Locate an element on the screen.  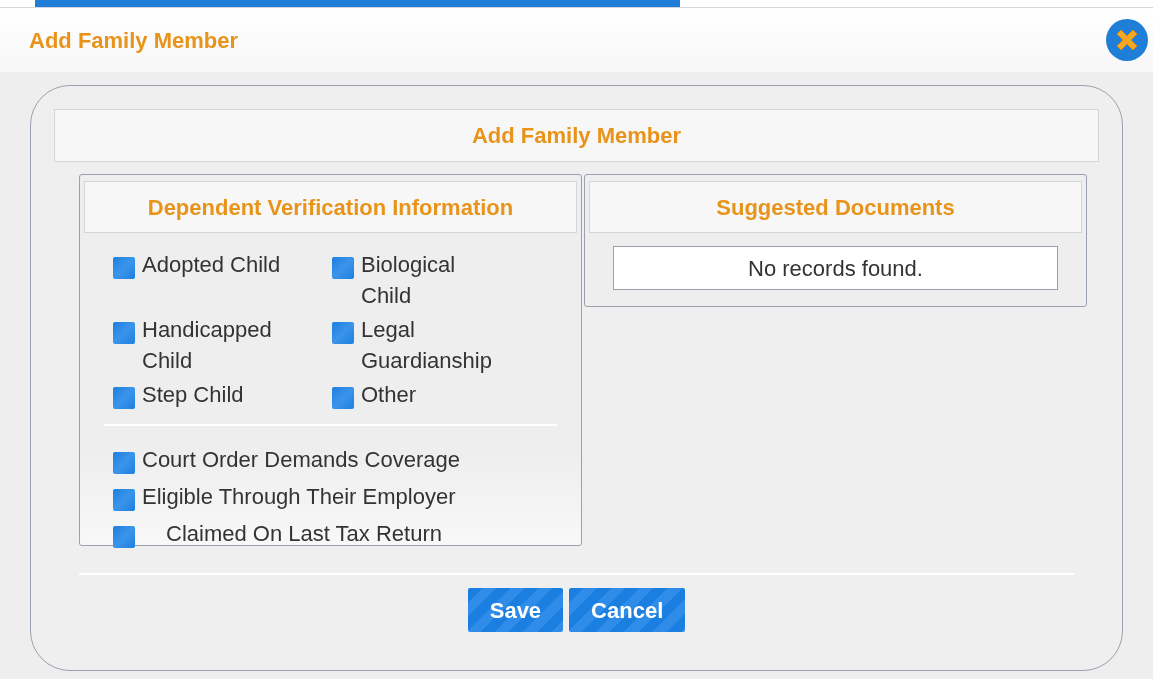
section-title: Suggested Documents is located at coordinates (835, 207).